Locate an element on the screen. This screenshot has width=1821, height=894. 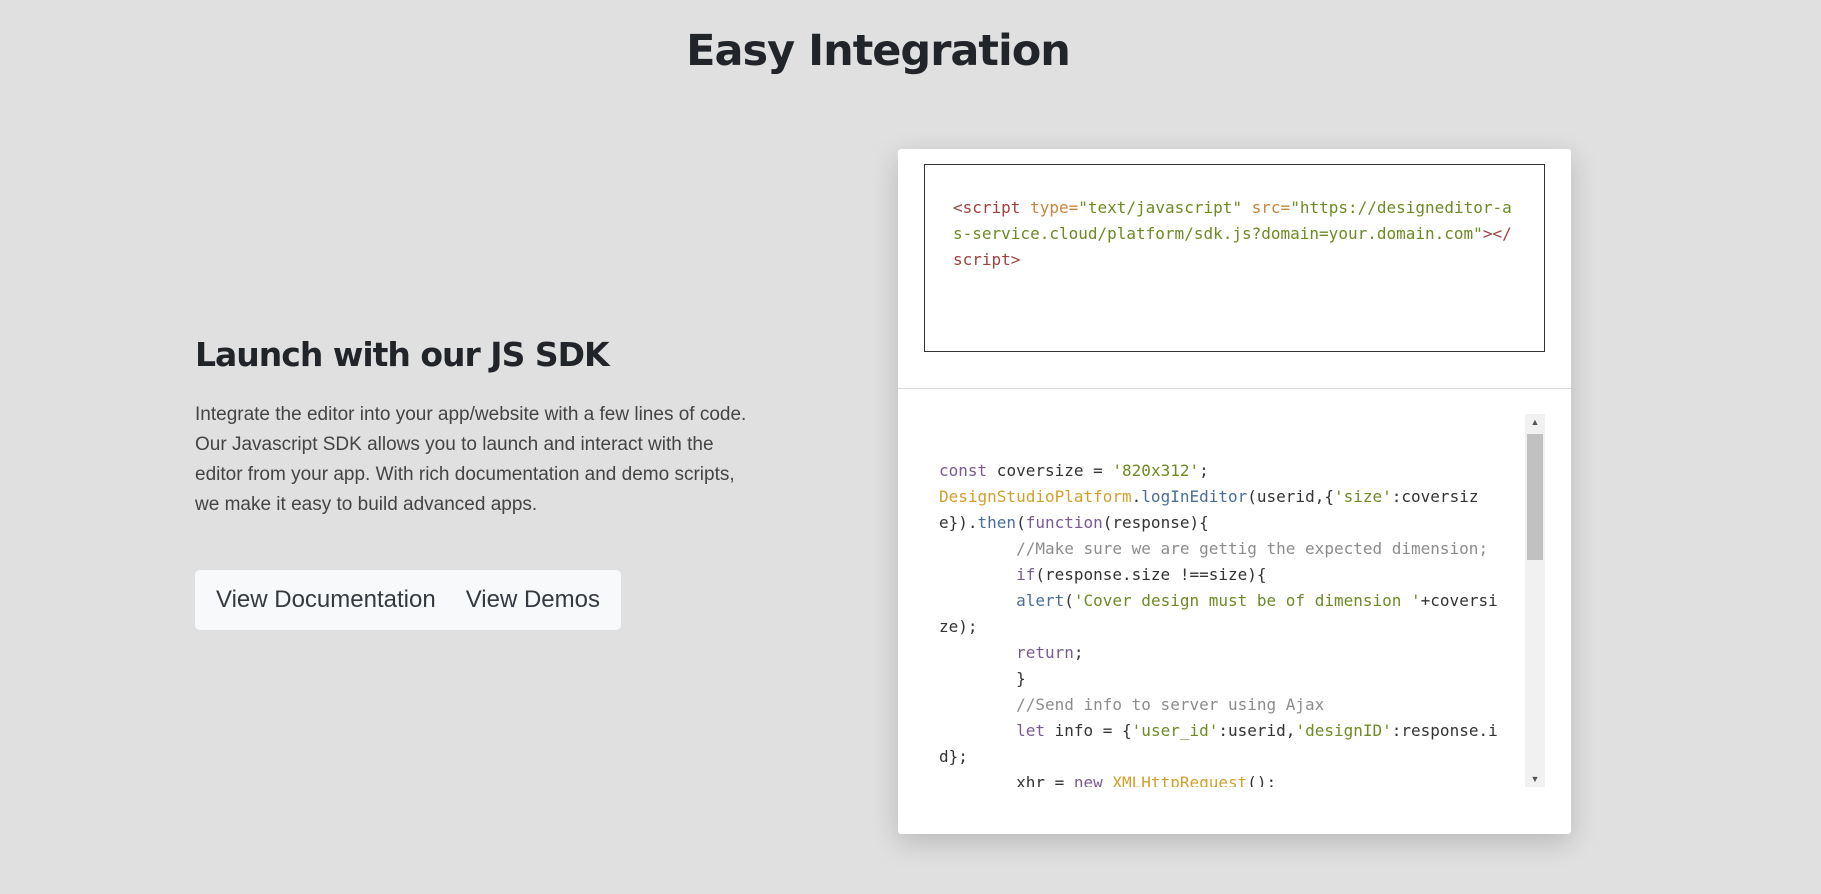
token: let is located at coordinates (1030, 730).